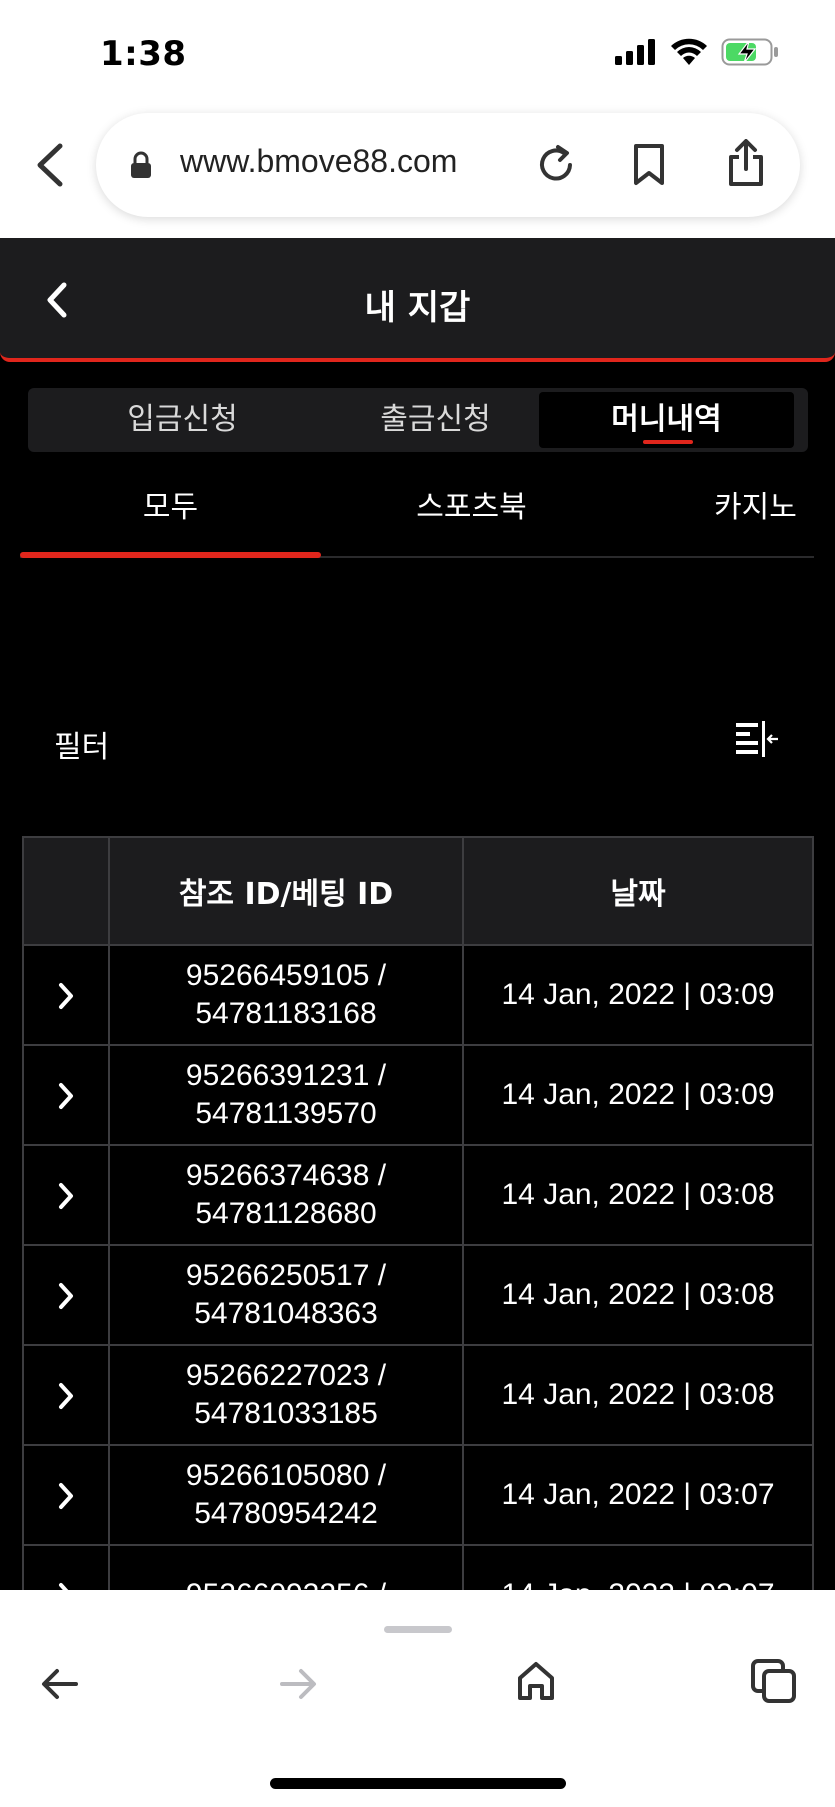  I want to click on status-bar: 1:38, so click(417, 52).